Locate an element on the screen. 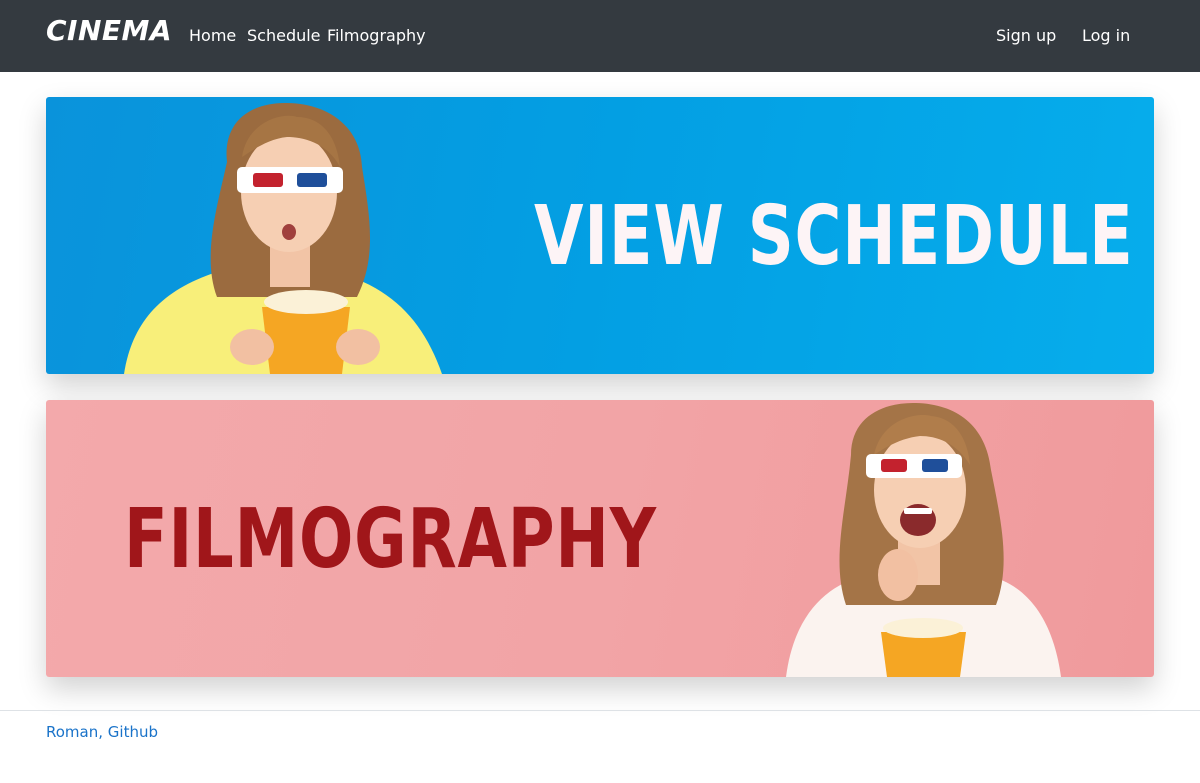  brand-logo: CINEMA is located at coordinates (109, 30).